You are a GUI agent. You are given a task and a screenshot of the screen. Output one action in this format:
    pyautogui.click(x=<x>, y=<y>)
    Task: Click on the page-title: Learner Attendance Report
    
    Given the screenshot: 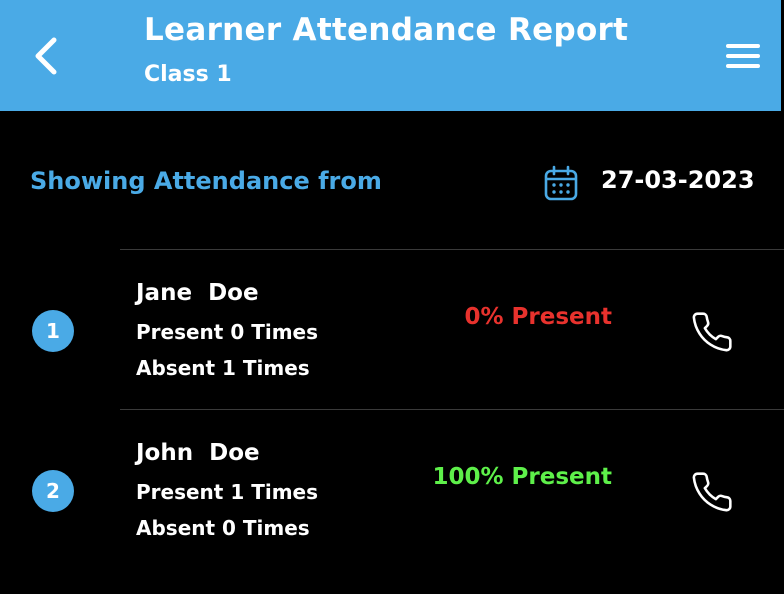 What is the action you would take?
    pyautogui.click(x=386, y=30)
    